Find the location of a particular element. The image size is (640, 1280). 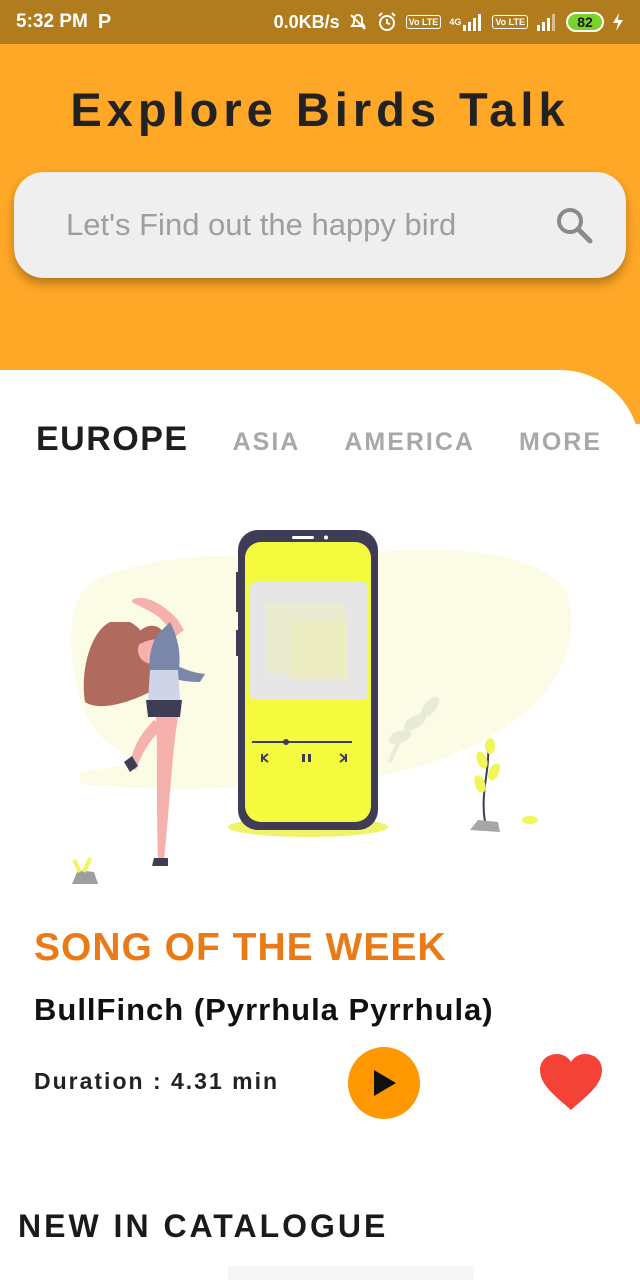

tab-america: AMERICA is located at coordinates (409, 442).